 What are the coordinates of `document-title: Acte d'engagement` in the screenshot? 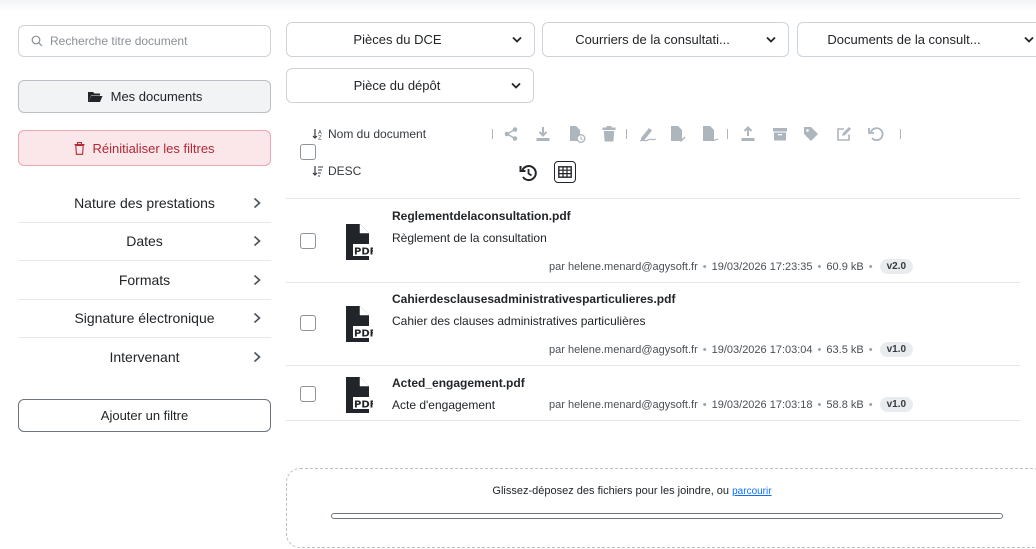 It's located at (444, 405).